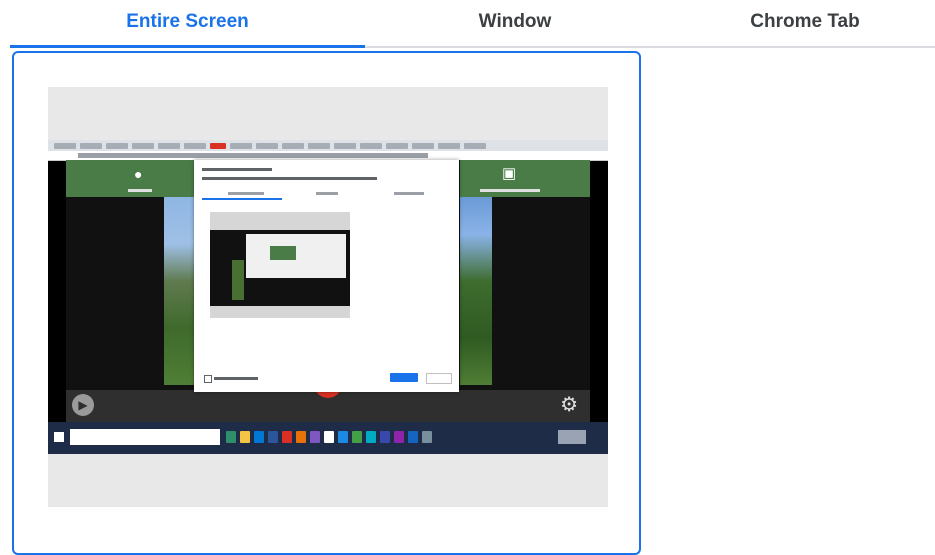  What do you see at coordinates (509, 173) in the screenshot?
I see `screen-share-icon: ▣` at bounding box center [509, 173].